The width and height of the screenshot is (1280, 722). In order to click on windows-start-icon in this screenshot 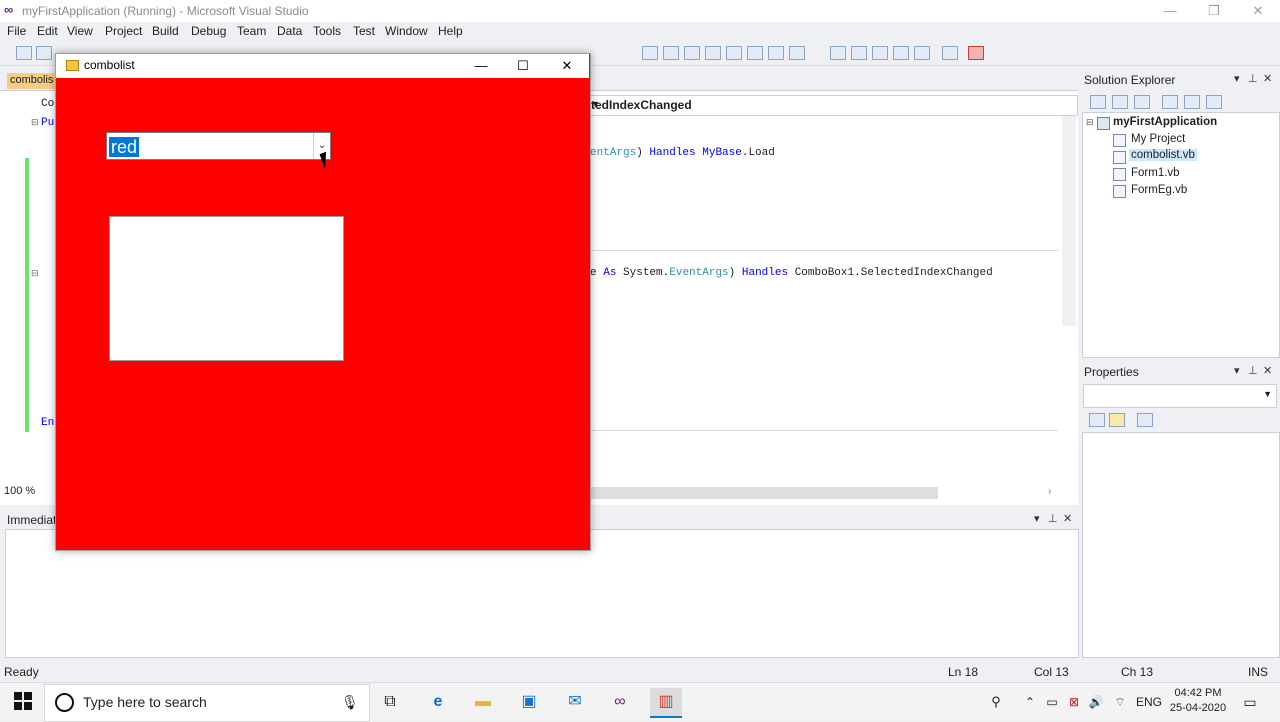, I will do `click(23, 701)`.